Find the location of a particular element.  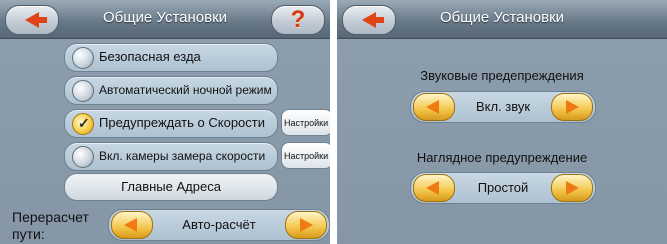

question-mark-icon: ? is located at coordinates (298, 19).